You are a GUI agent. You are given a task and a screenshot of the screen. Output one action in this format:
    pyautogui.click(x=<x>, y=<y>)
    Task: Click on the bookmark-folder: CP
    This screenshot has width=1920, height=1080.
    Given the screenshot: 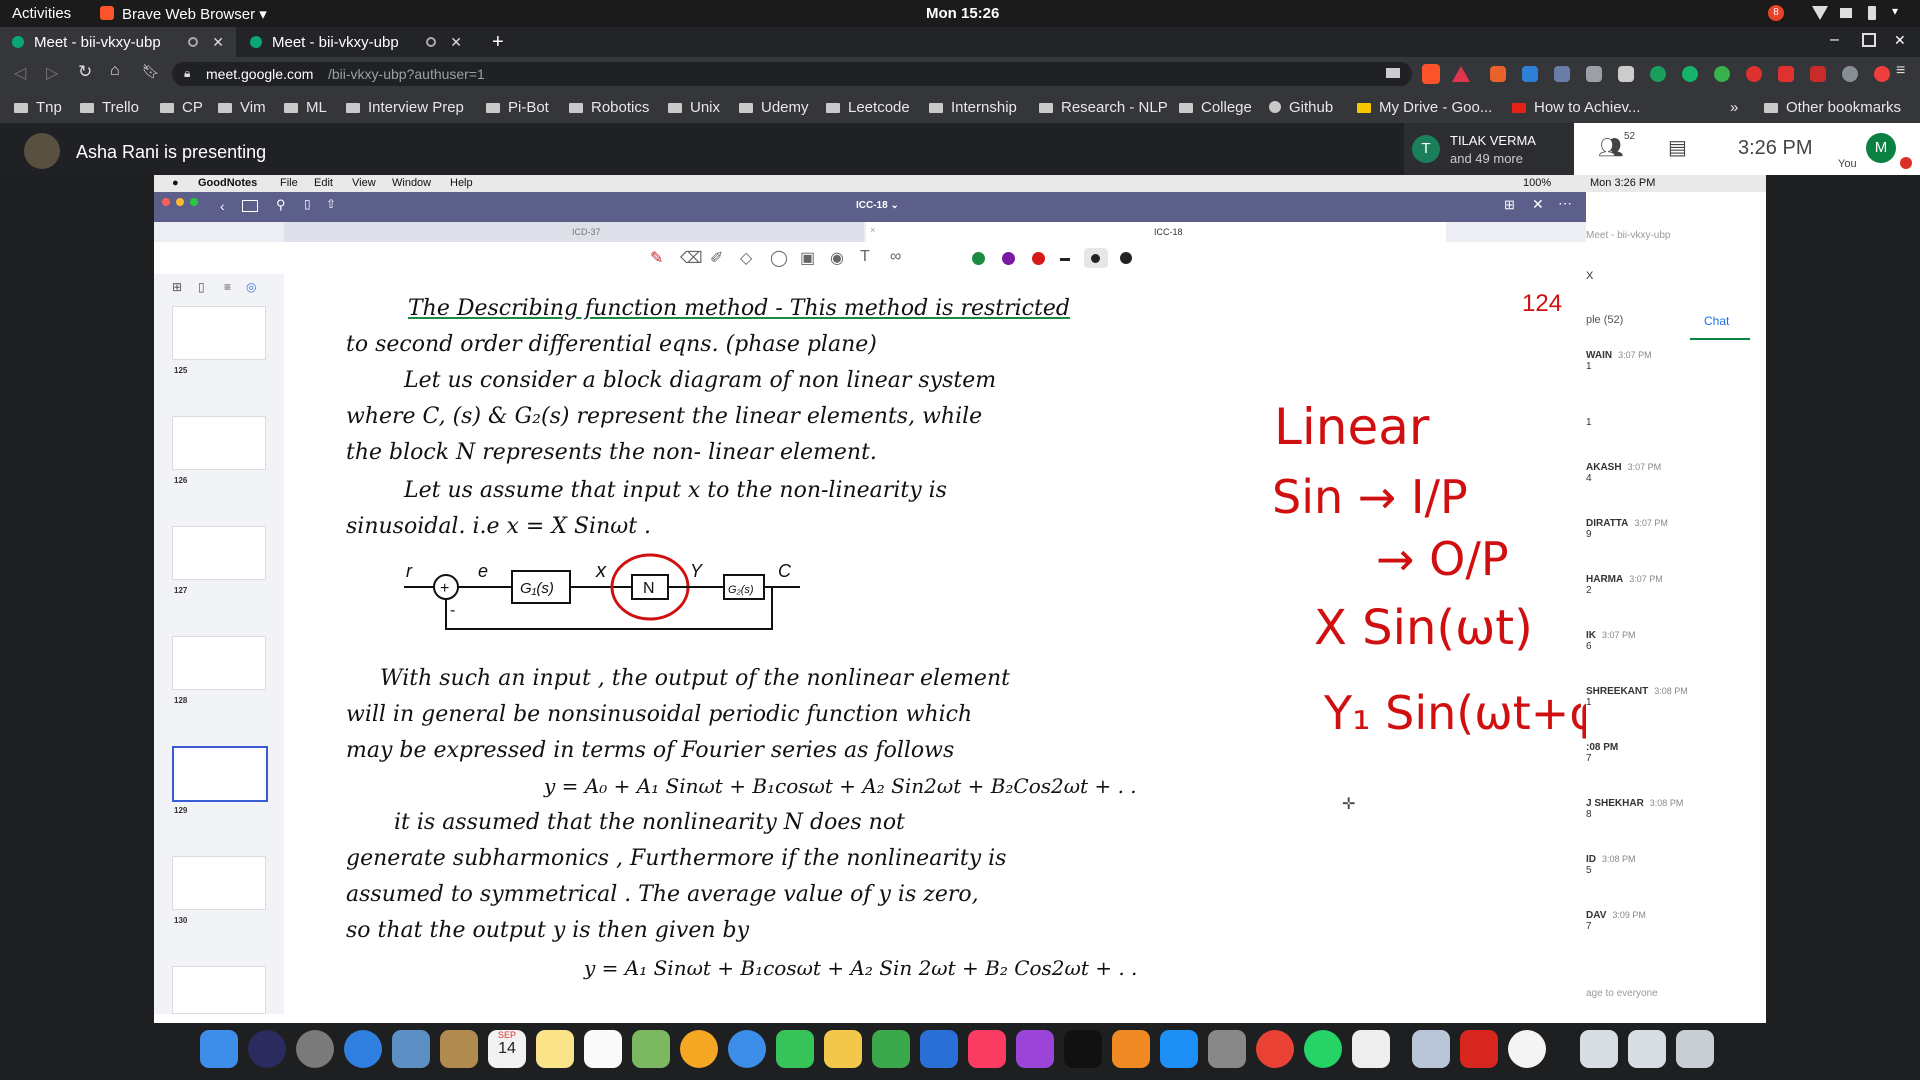 What is the action you would take?
    pyautogui.click(x=181, y=107)
    